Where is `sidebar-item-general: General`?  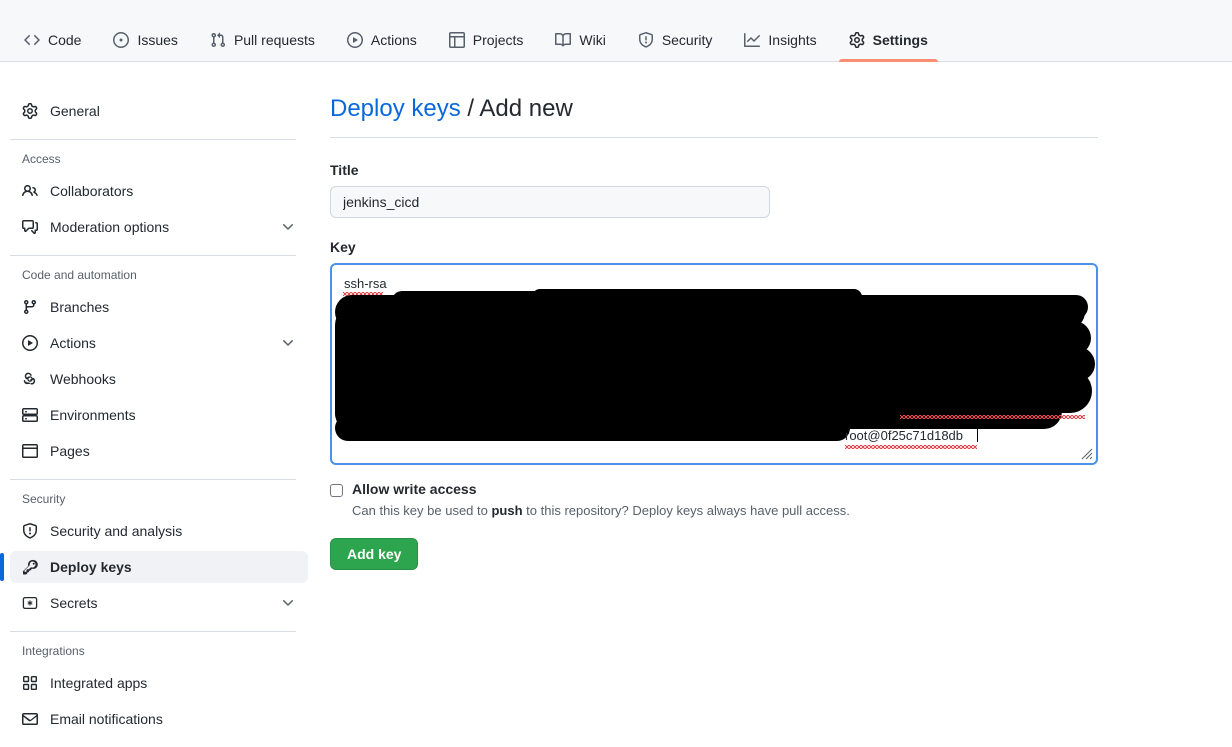
sidebar-item-general: General is located at coordinates (159, 111).